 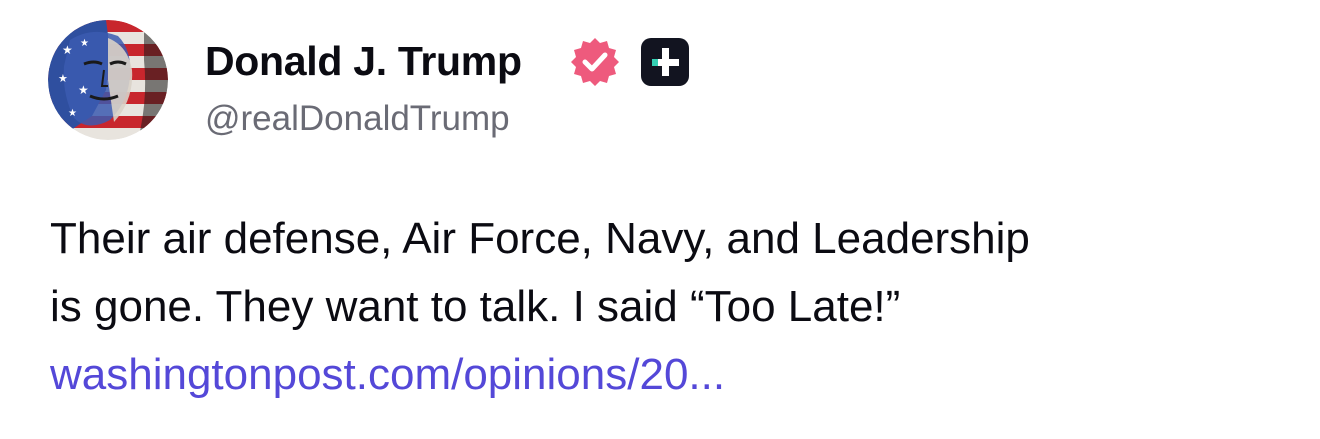 What do you see at coordinates (357, 119) in the screenshot?
I see `author-handle: @realDonaldTrump` at bounding box center [357, 119].